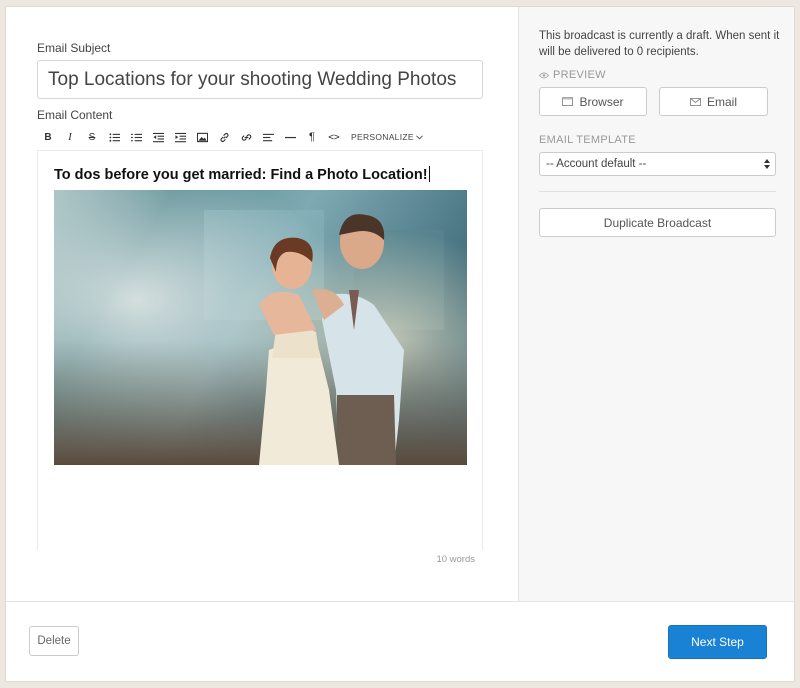  Describe the element at coordinates (767, 164) in the screenshot. I see `select-arrows-icon` at that location.